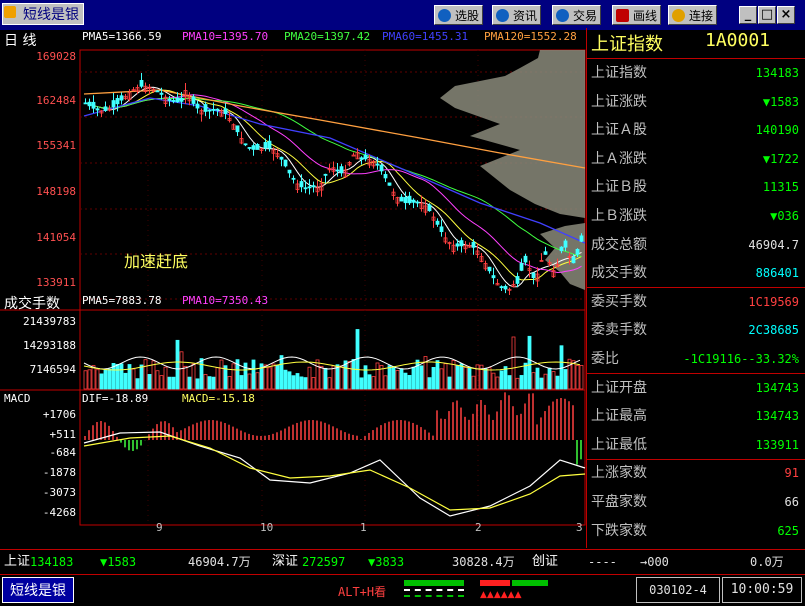  What do you see at coordinates (693, 15) in the screenshot?
I see `connect-button: 连接` at bounding box center [693, 15].